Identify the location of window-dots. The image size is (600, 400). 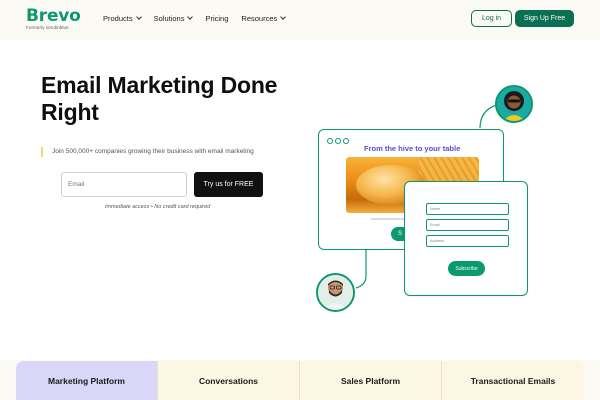
(339, 141).